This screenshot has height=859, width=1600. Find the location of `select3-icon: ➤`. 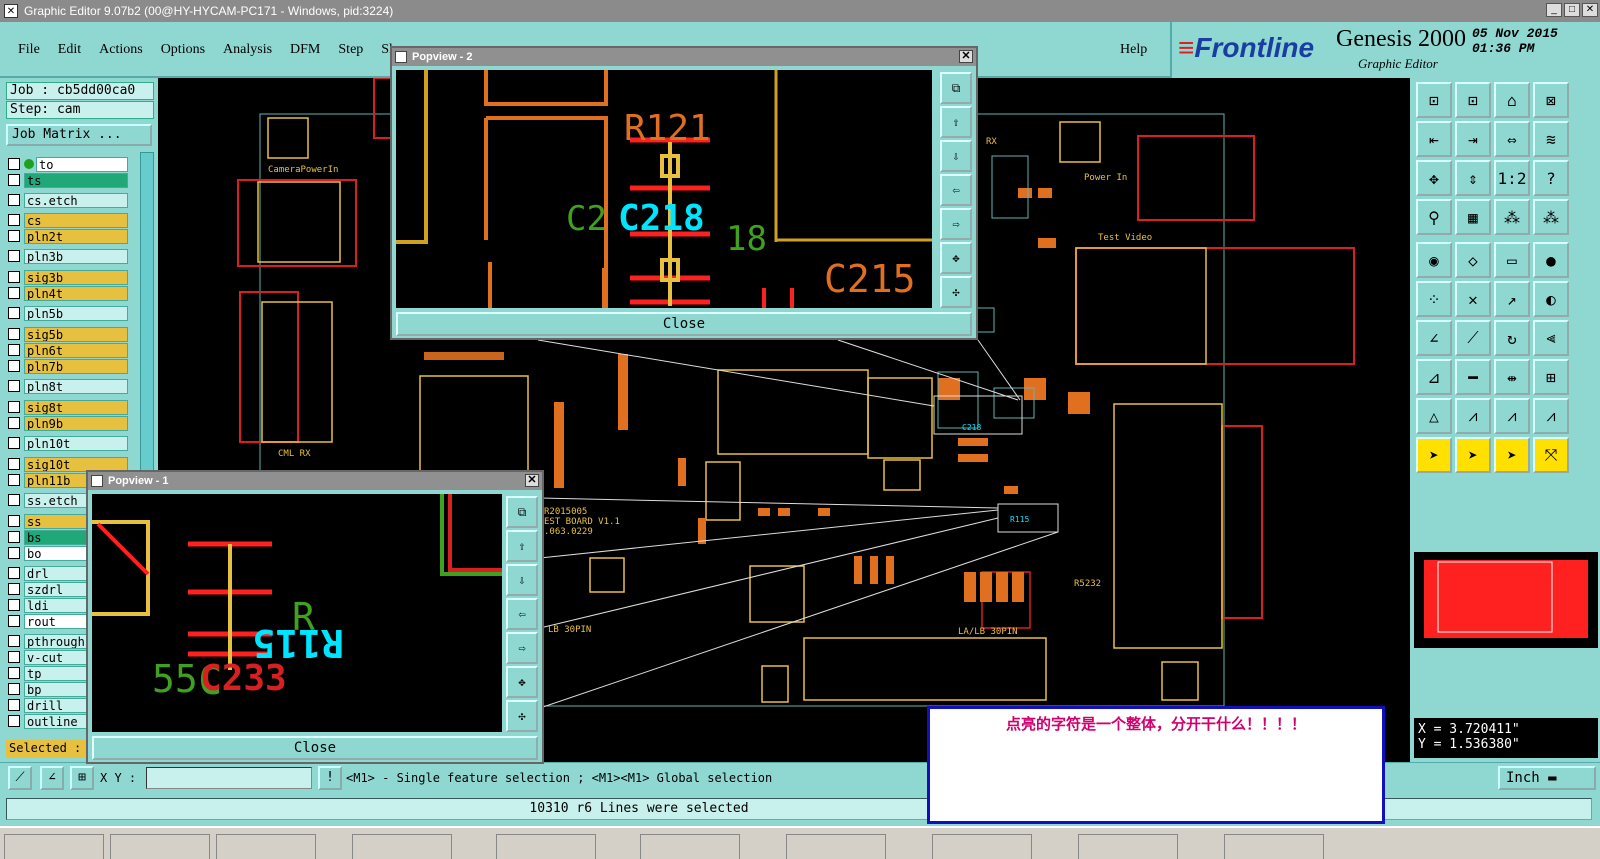

select3-icon: ➤ is located at coordinates (1512, 455).